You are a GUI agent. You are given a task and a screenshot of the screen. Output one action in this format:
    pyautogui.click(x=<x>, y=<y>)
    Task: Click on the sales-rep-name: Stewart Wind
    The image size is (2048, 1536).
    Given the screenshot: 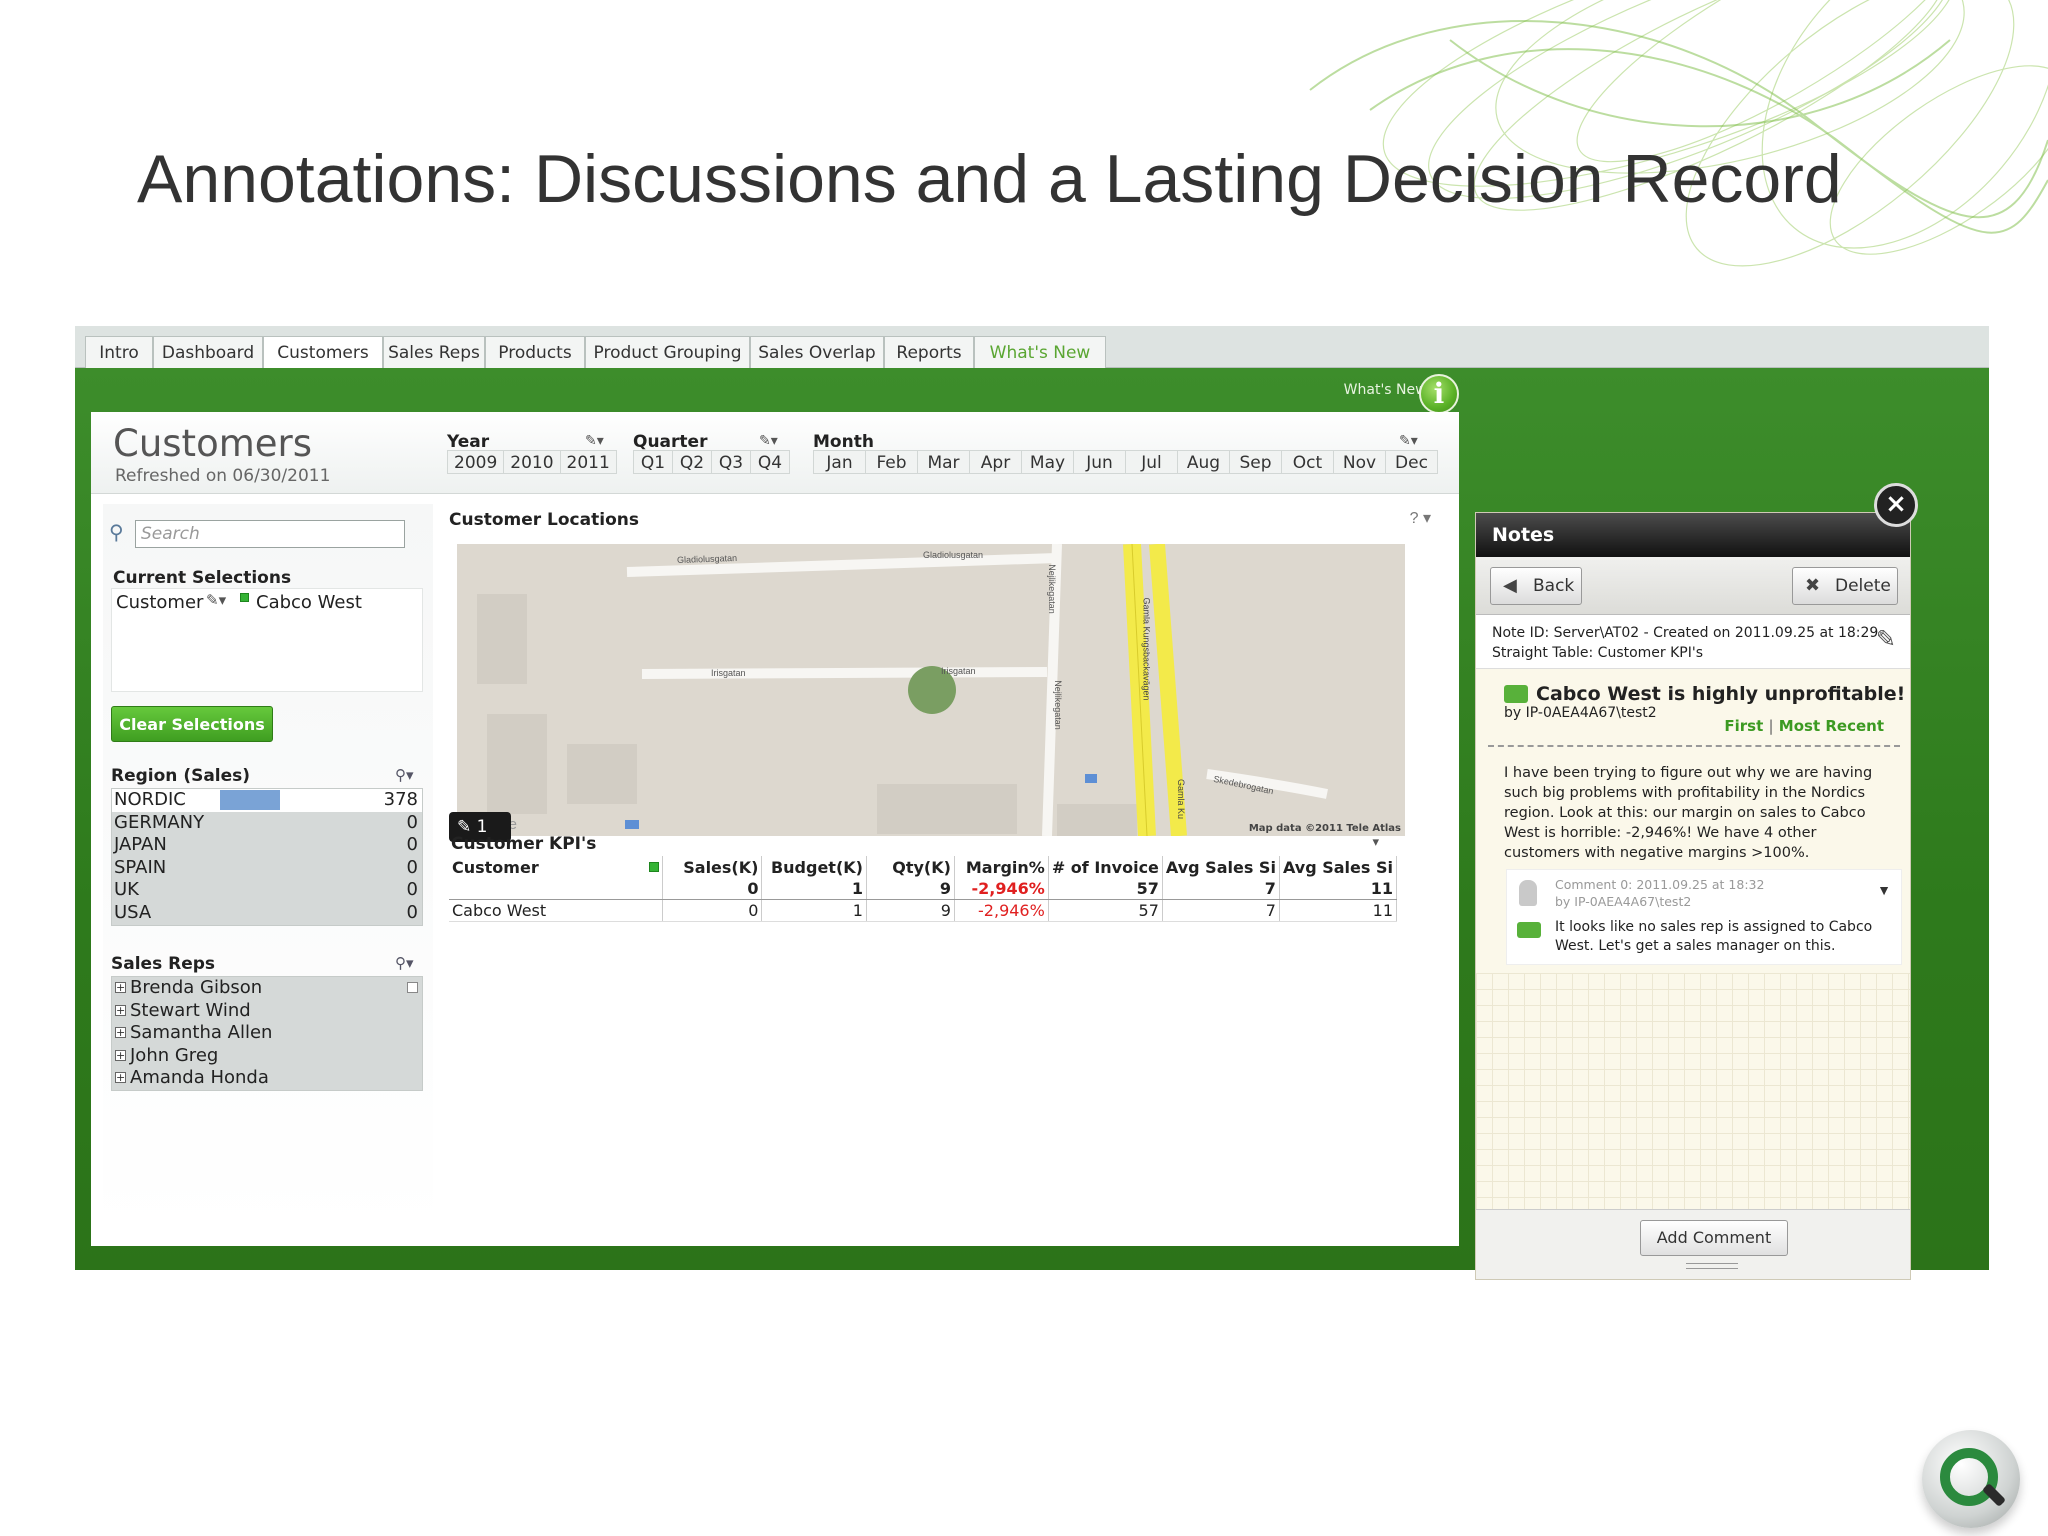 What is the action you would take?
    pyautogui.click(x=190, y=1010)
    